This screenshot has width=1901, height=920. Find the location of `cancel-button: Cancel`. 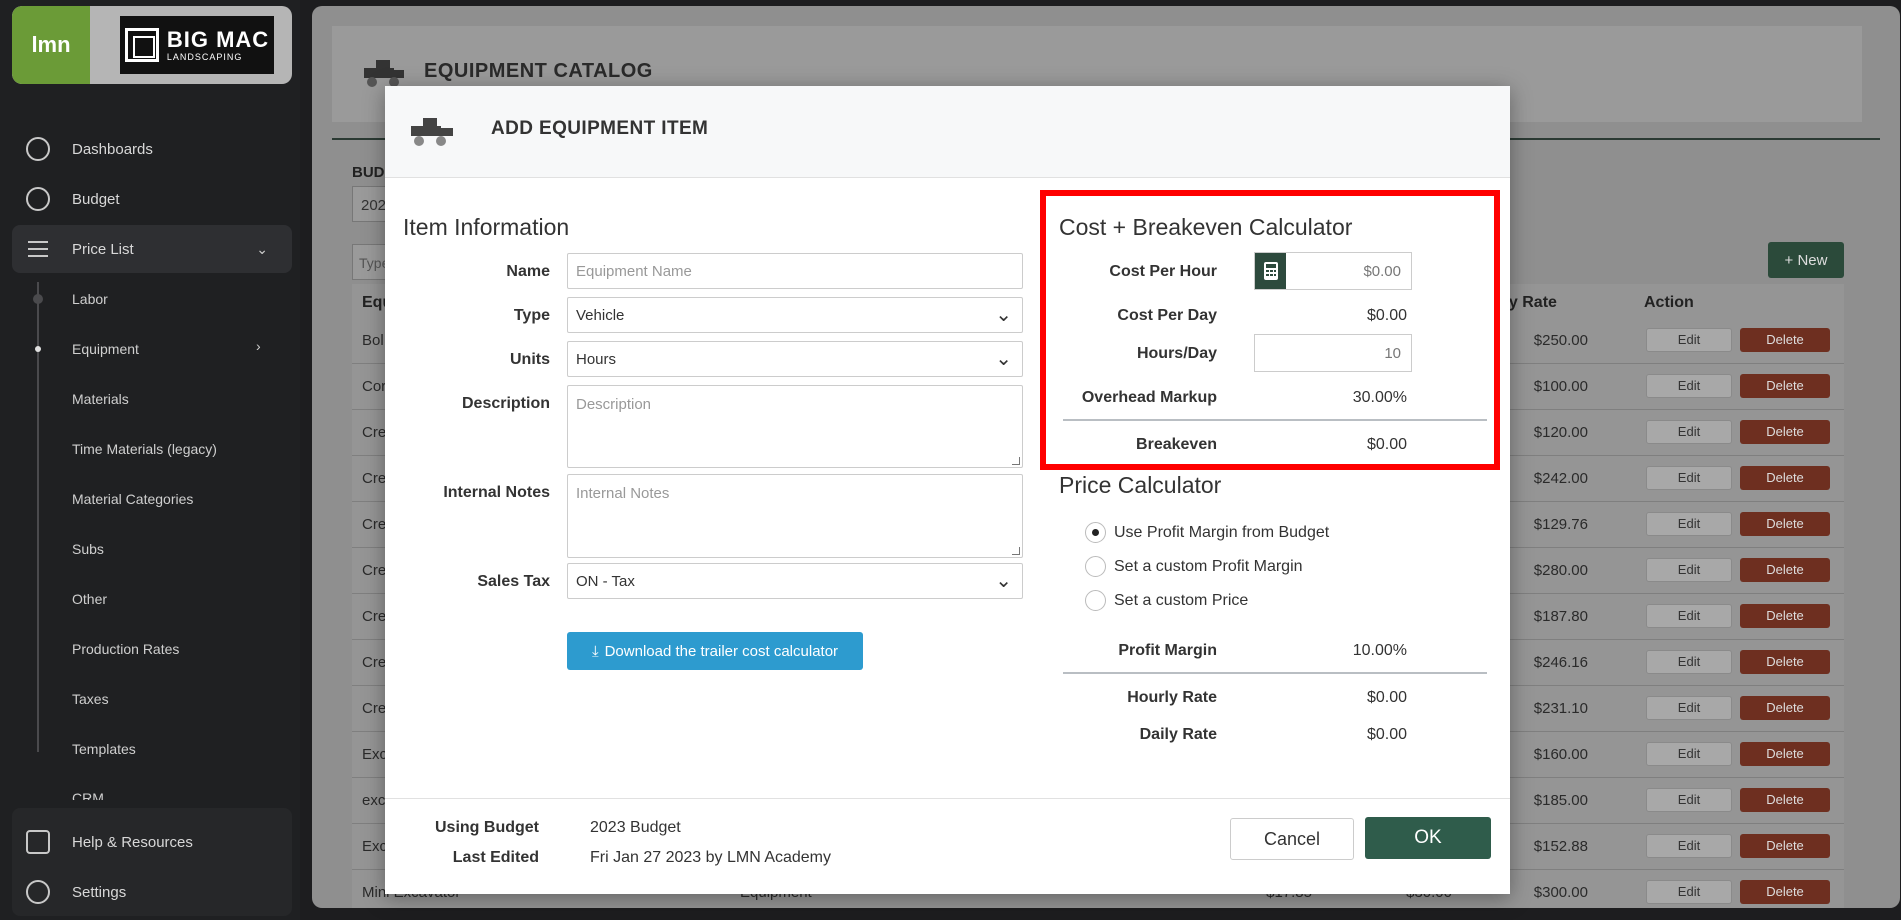

cancel-button: Cancel is located at coordinates (1292, 839).